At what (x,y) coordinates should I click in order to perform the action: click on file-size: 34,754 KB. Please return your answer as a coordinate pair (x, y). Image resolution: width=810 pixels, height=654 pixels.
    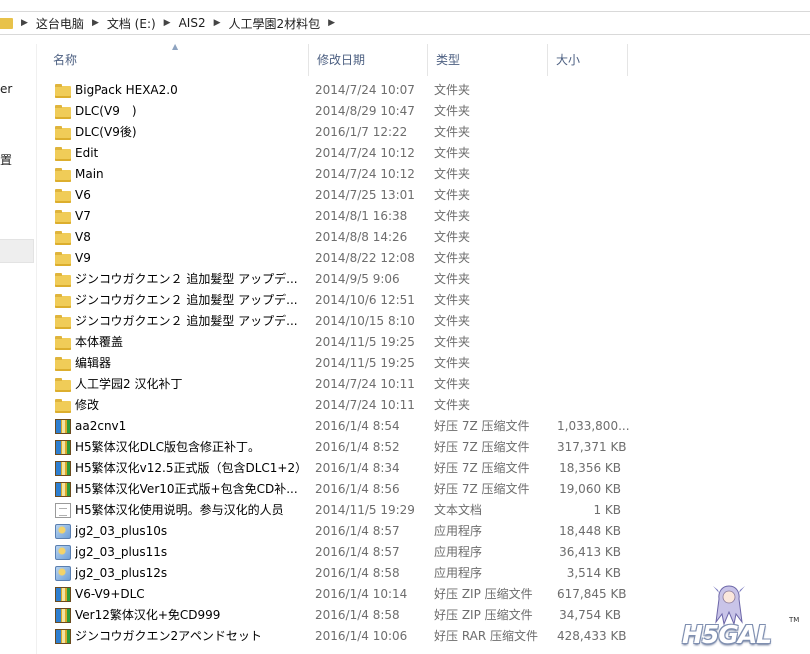
    Looking at the image, I should click on (590, 615).